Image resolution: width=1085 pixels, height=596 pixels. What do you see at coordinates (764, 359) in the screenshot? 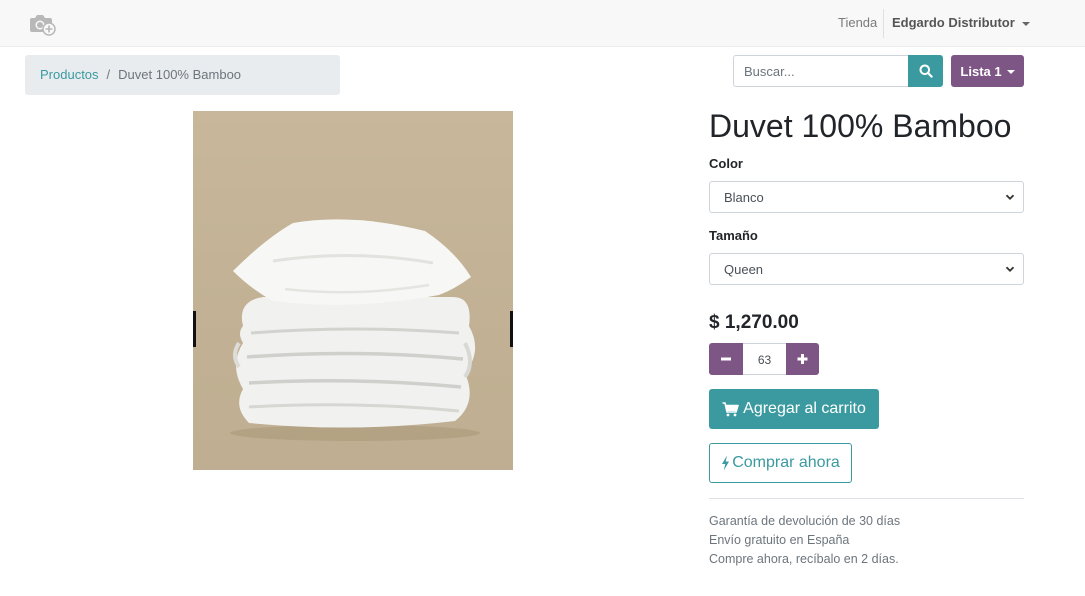
I see `quantity-input: 63` at bounding box center [764, 359].